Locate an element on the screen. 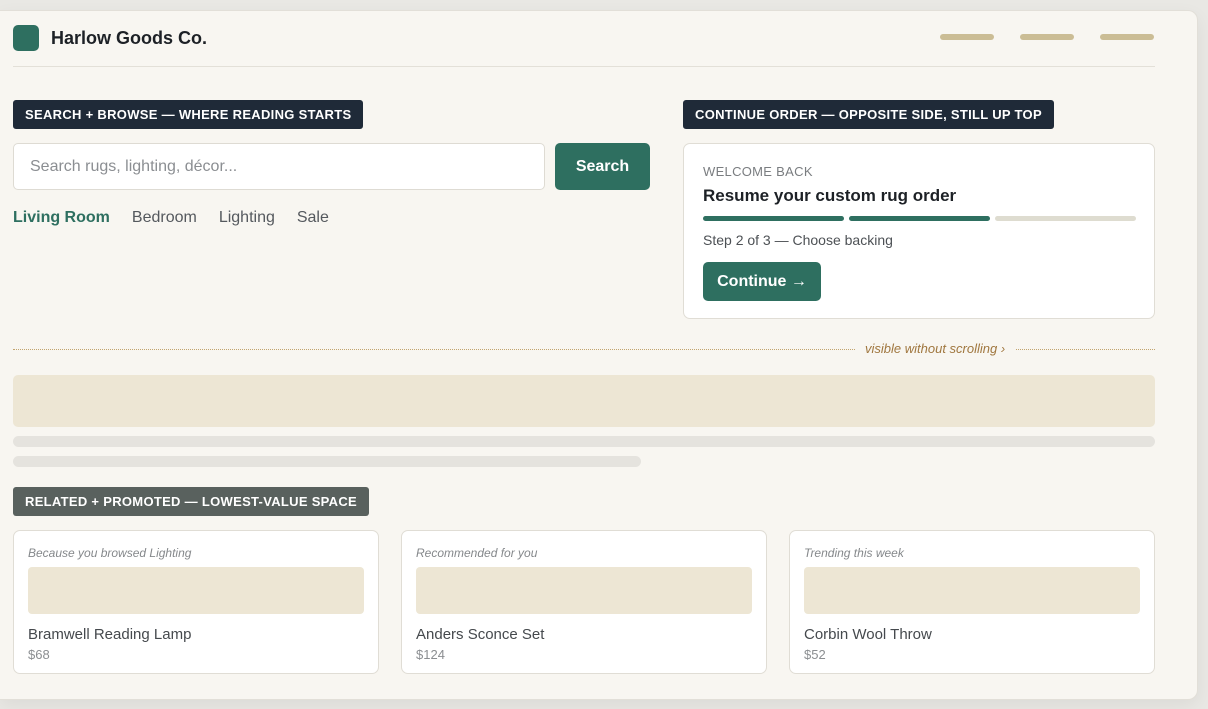  brand-name: Harlow Goods Co. is located at coordinates (129, 38).